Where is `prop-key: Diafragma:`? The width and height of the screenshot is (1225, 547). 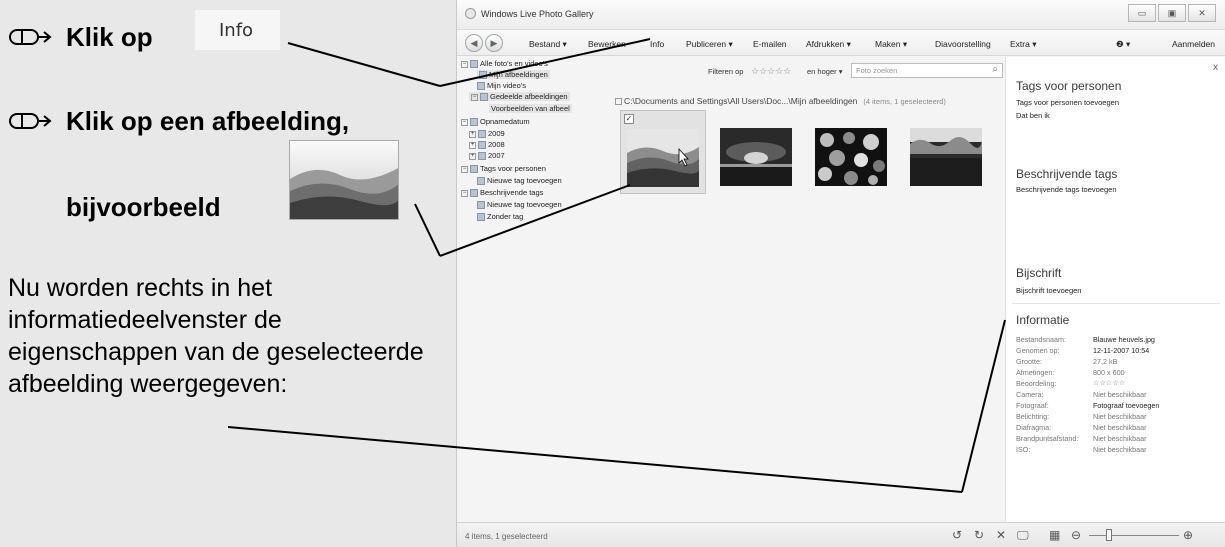 prop-key: Diafragma: is located at coordinates (1034, 427).